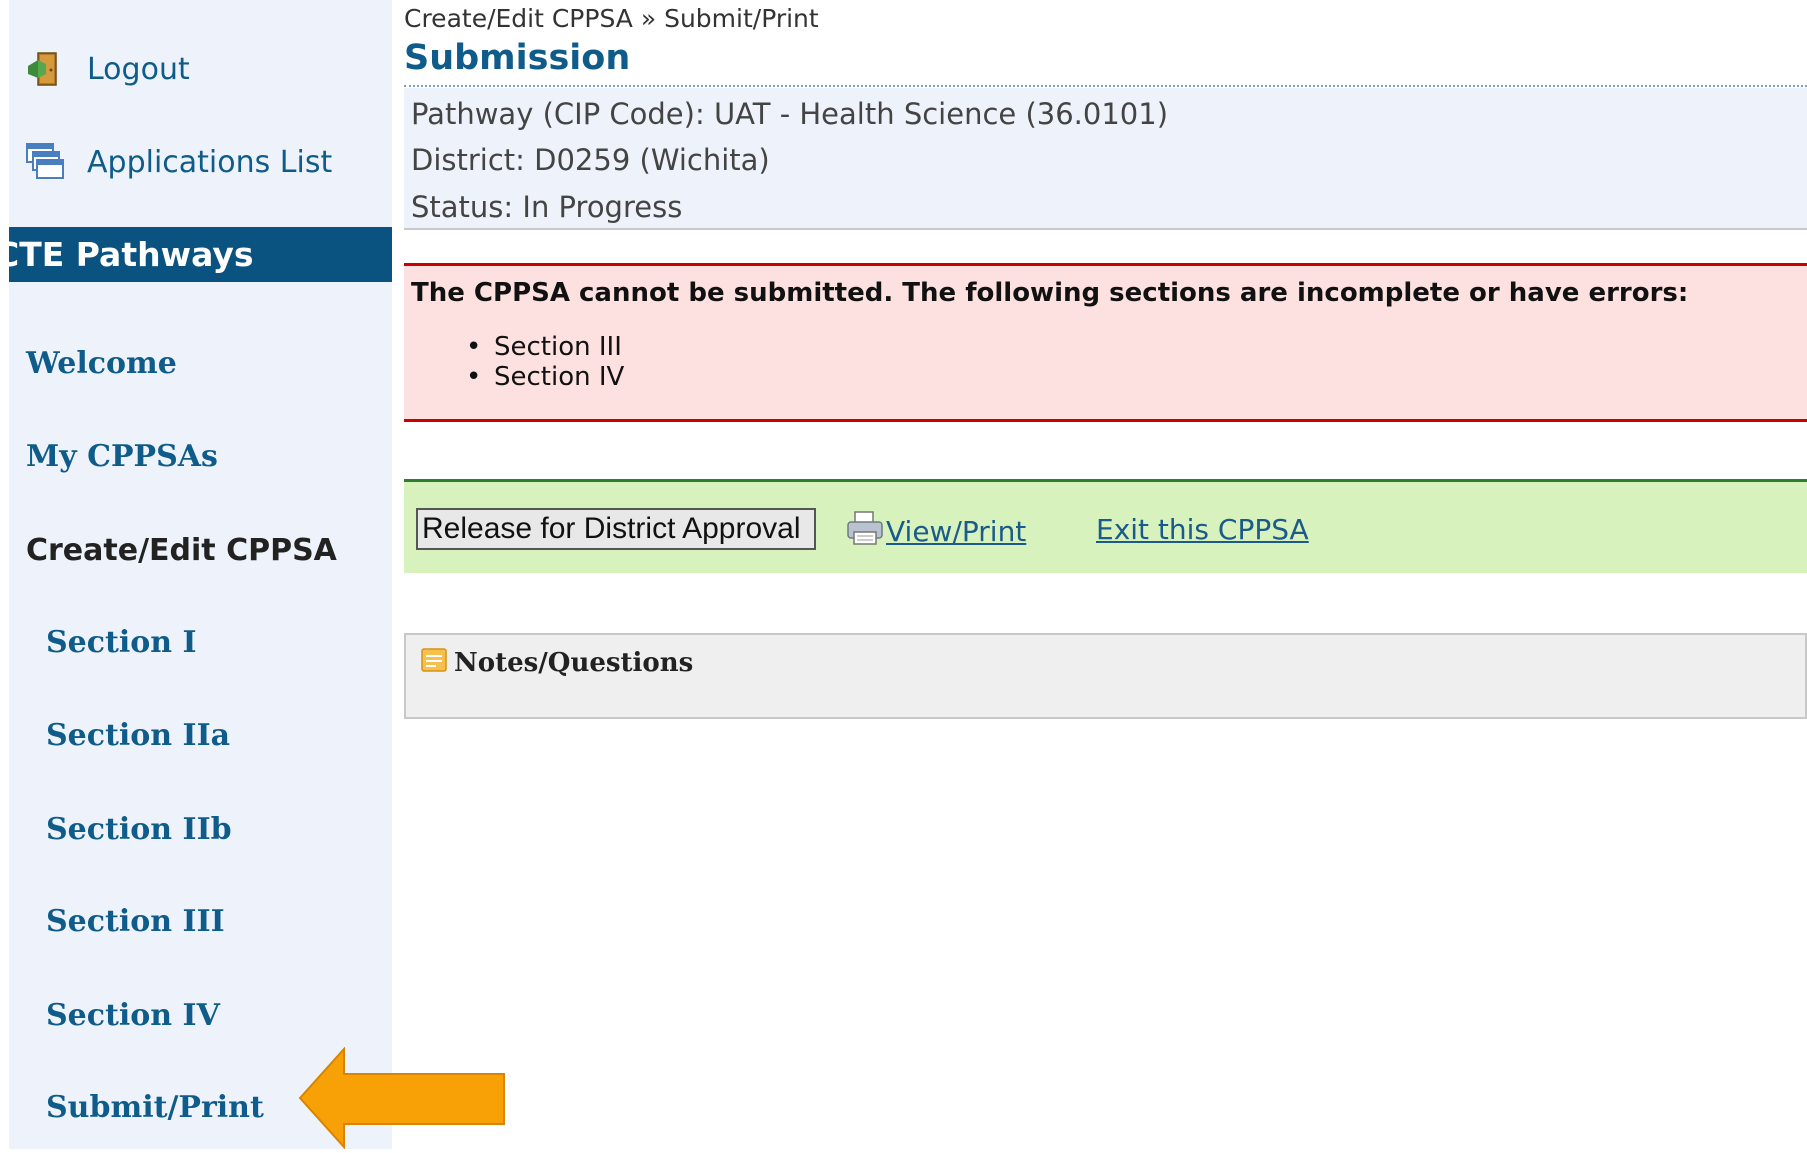 The width and height of the screenshot is (1807, 1153). Describe the element at coordinates (611, 18) in the screenshot. I see `breadcrumb: Create/Edit CPPSA » Submit/Print` at that location.